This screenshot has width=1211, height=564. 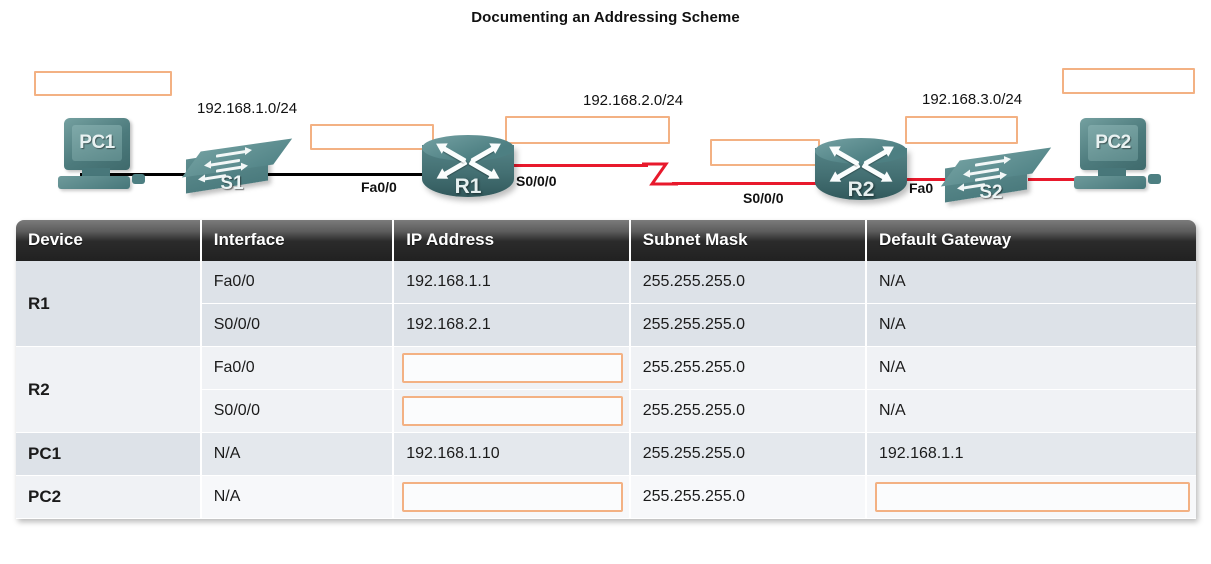 What do you see at coordinates (996, 177) in the screenshot?
I see `device-s2: S2` at bounding box center [996, 177].